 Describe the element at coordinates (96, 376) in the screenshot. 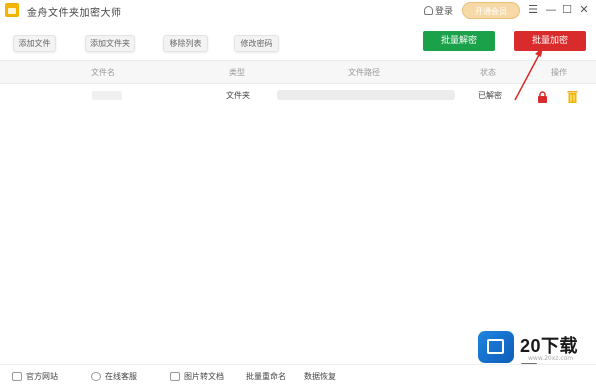

I see `headset-icon` at that location.